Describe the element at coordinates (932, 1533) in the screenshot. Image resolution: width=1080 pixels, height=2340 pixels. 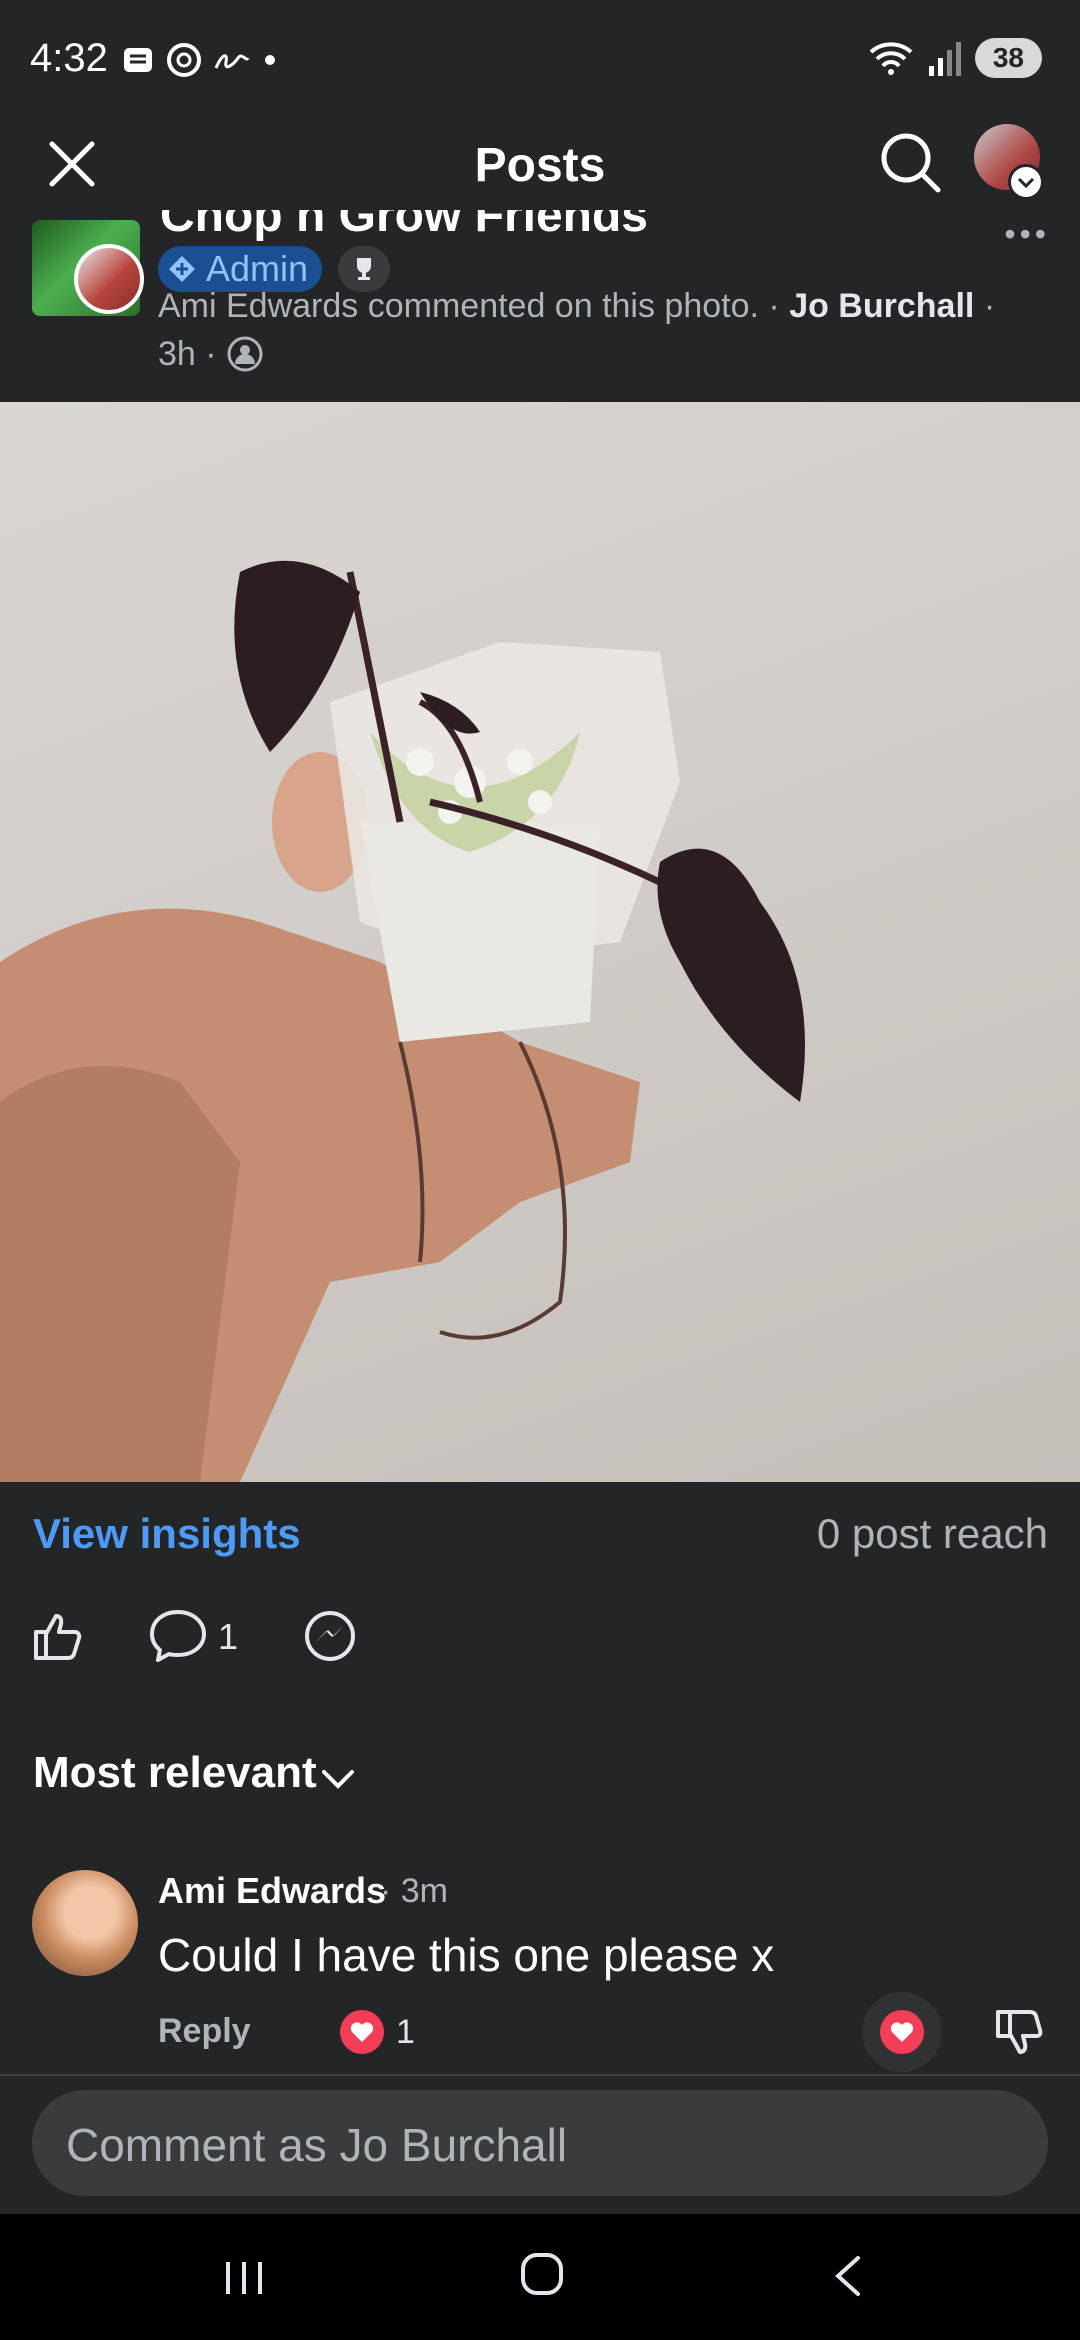
I see `post-reach: 0 post reach` at that location.